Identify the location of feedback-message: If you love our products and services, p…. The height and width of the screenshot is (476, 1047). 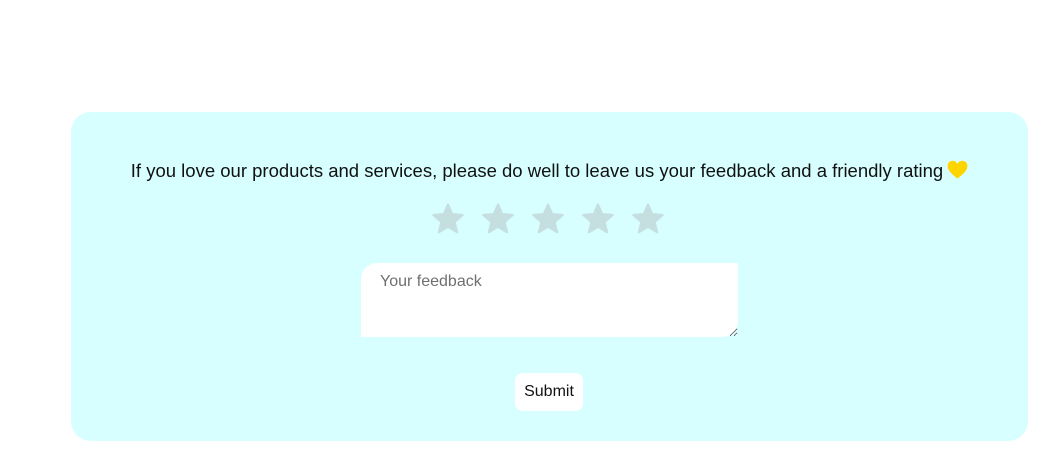
(549, 171).